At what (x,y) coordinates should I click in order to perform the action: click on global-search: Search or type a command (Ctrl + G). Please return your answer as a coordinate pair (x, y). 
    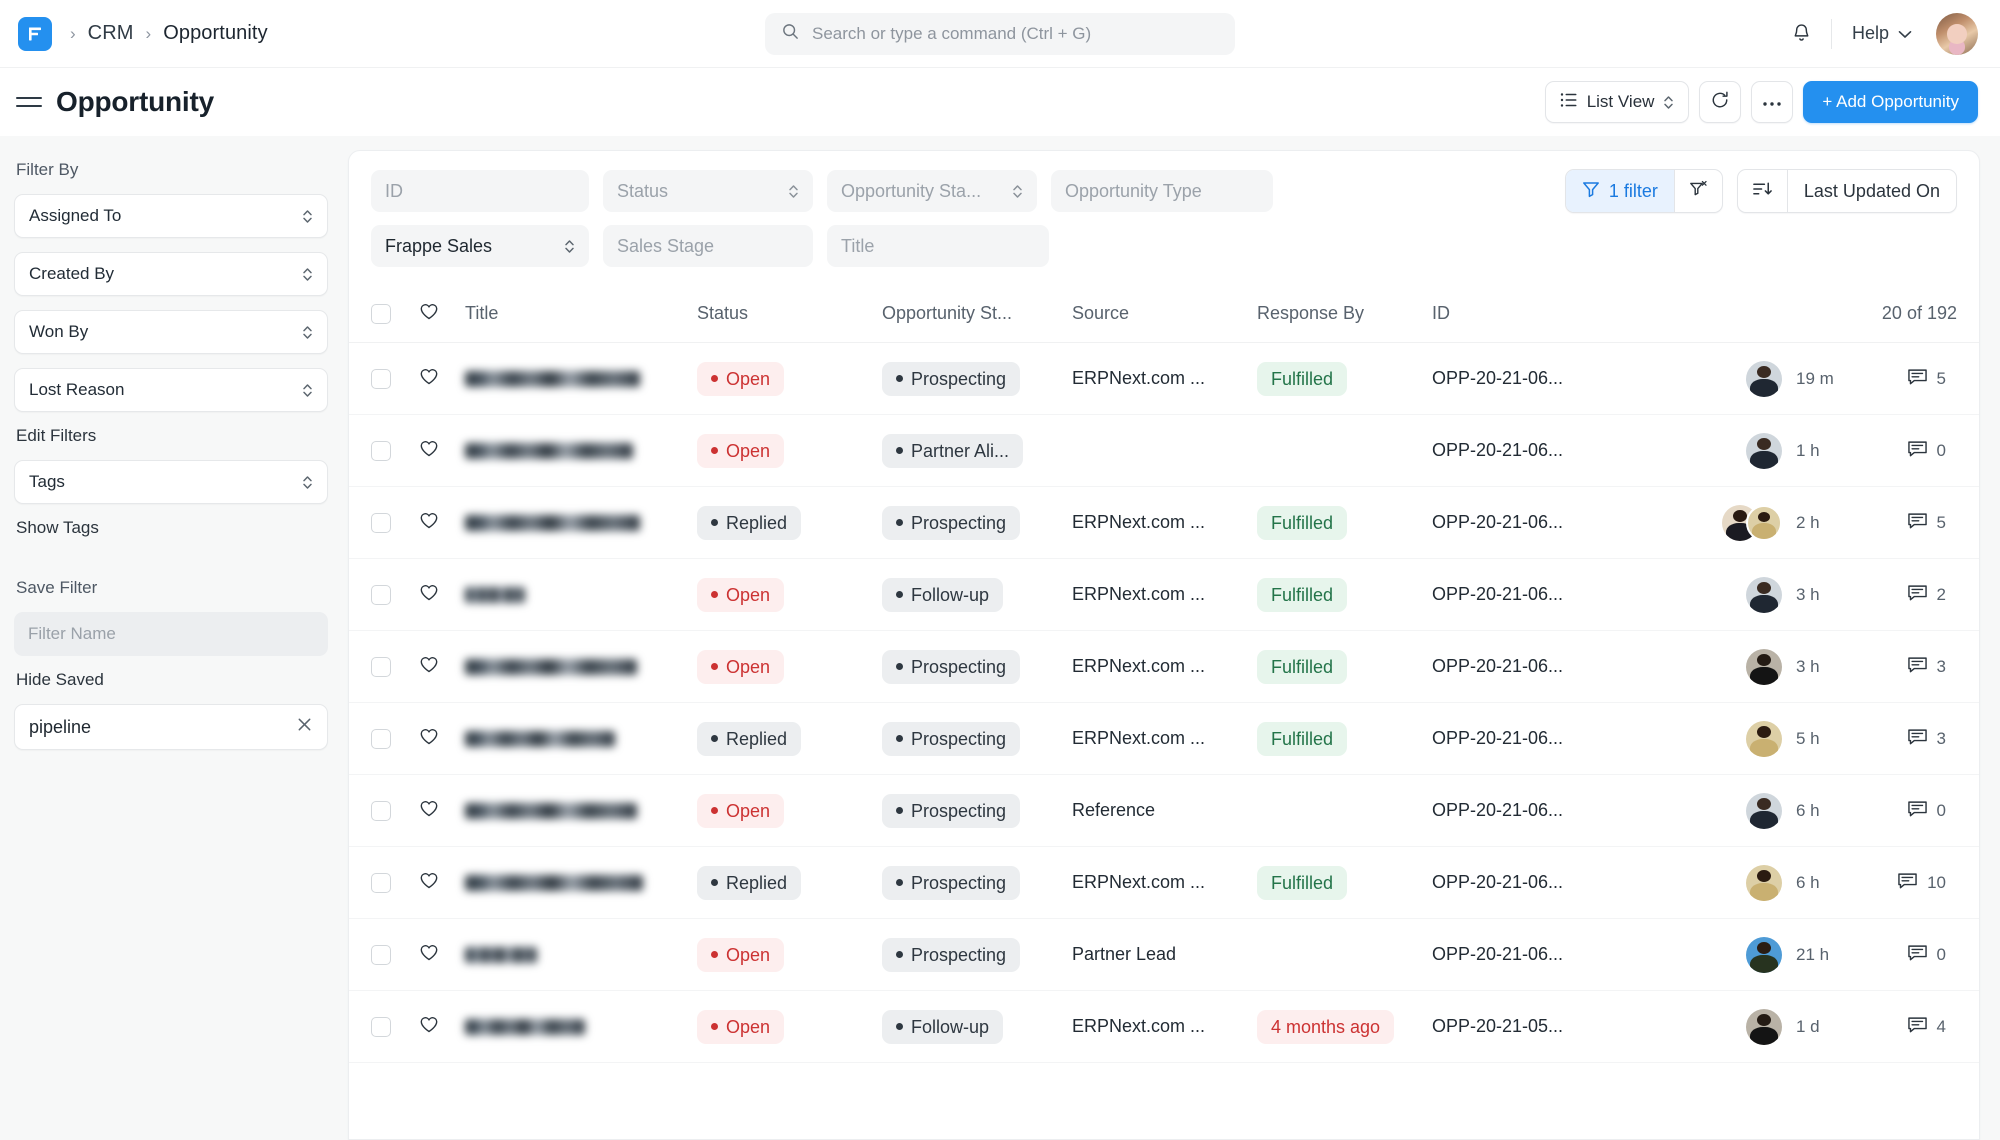
    Looking at the image, I should click on (1000, 33).